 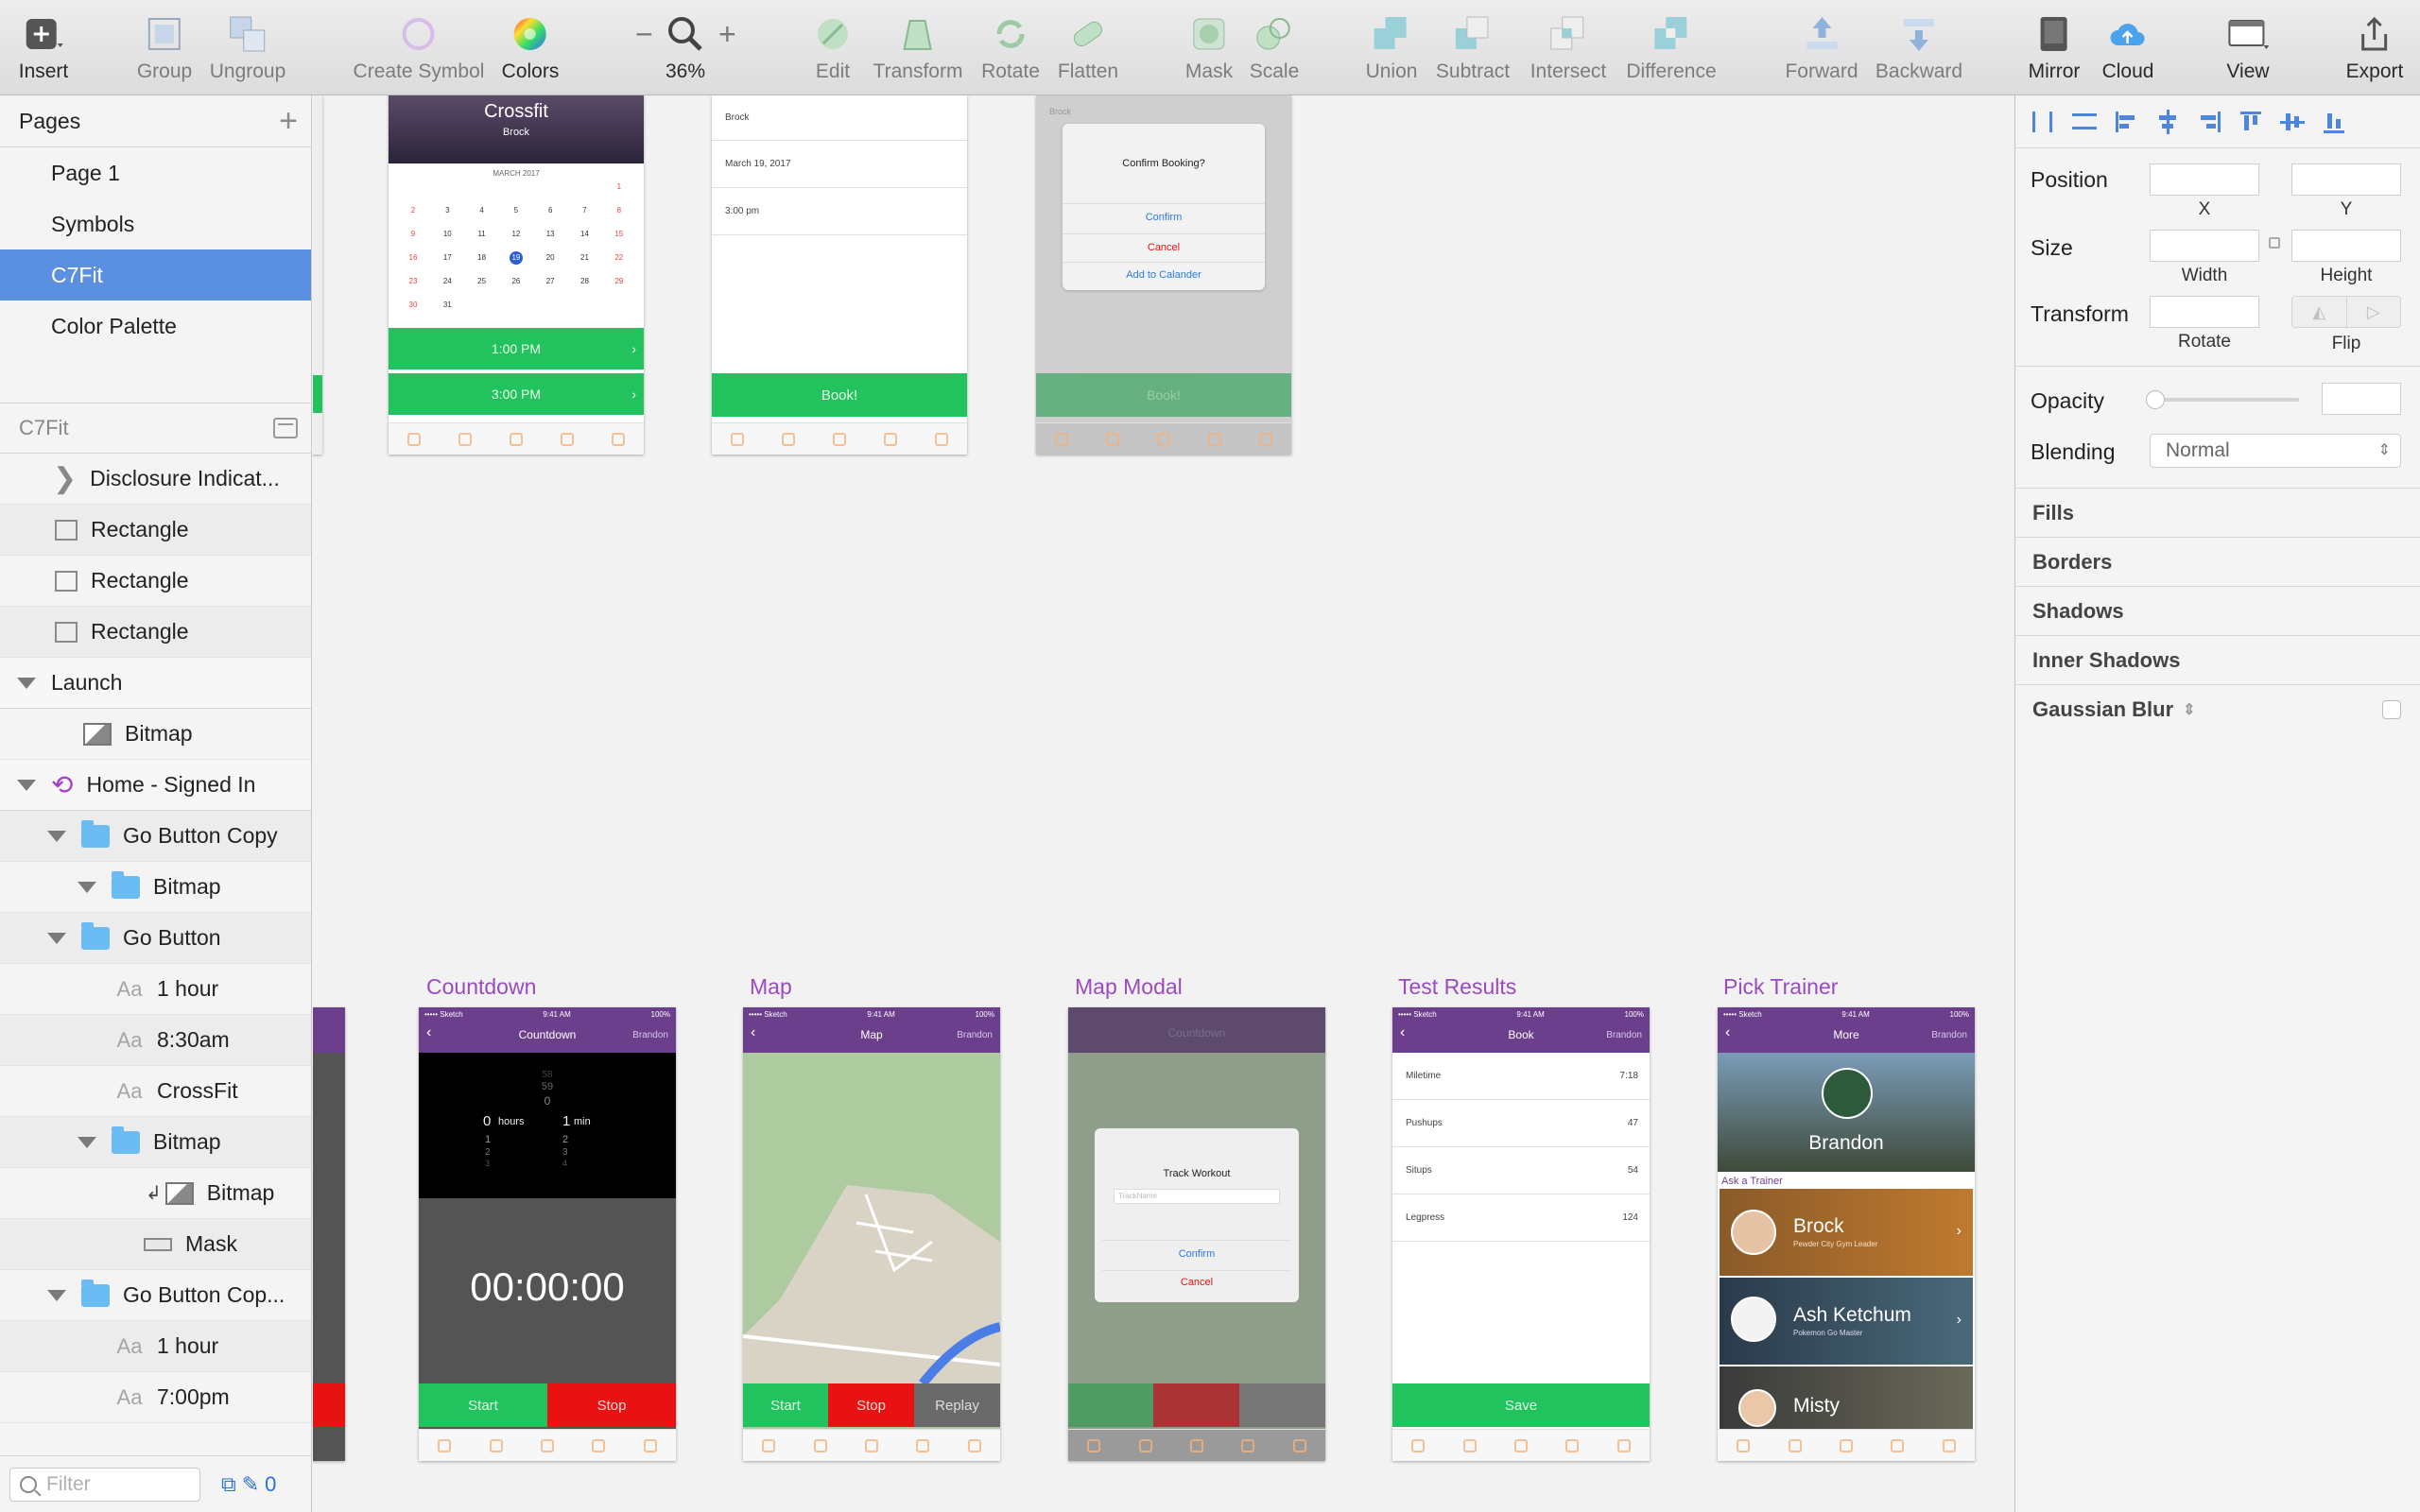 What do you see at coordinates (155, 1142) in the screenshot?
I see `layer-bitmap-group: Bitmap` at bounding box center [155, 1142].